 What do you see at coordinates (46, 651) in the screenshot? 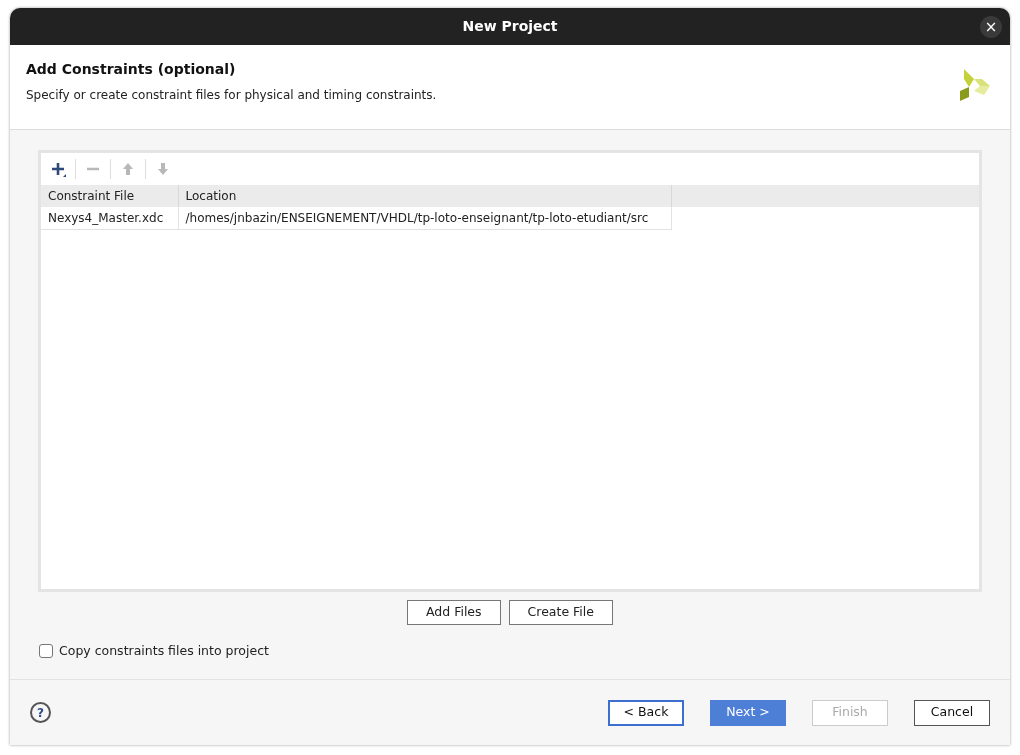
I see `checkbox` at bounding box center [46, 651].